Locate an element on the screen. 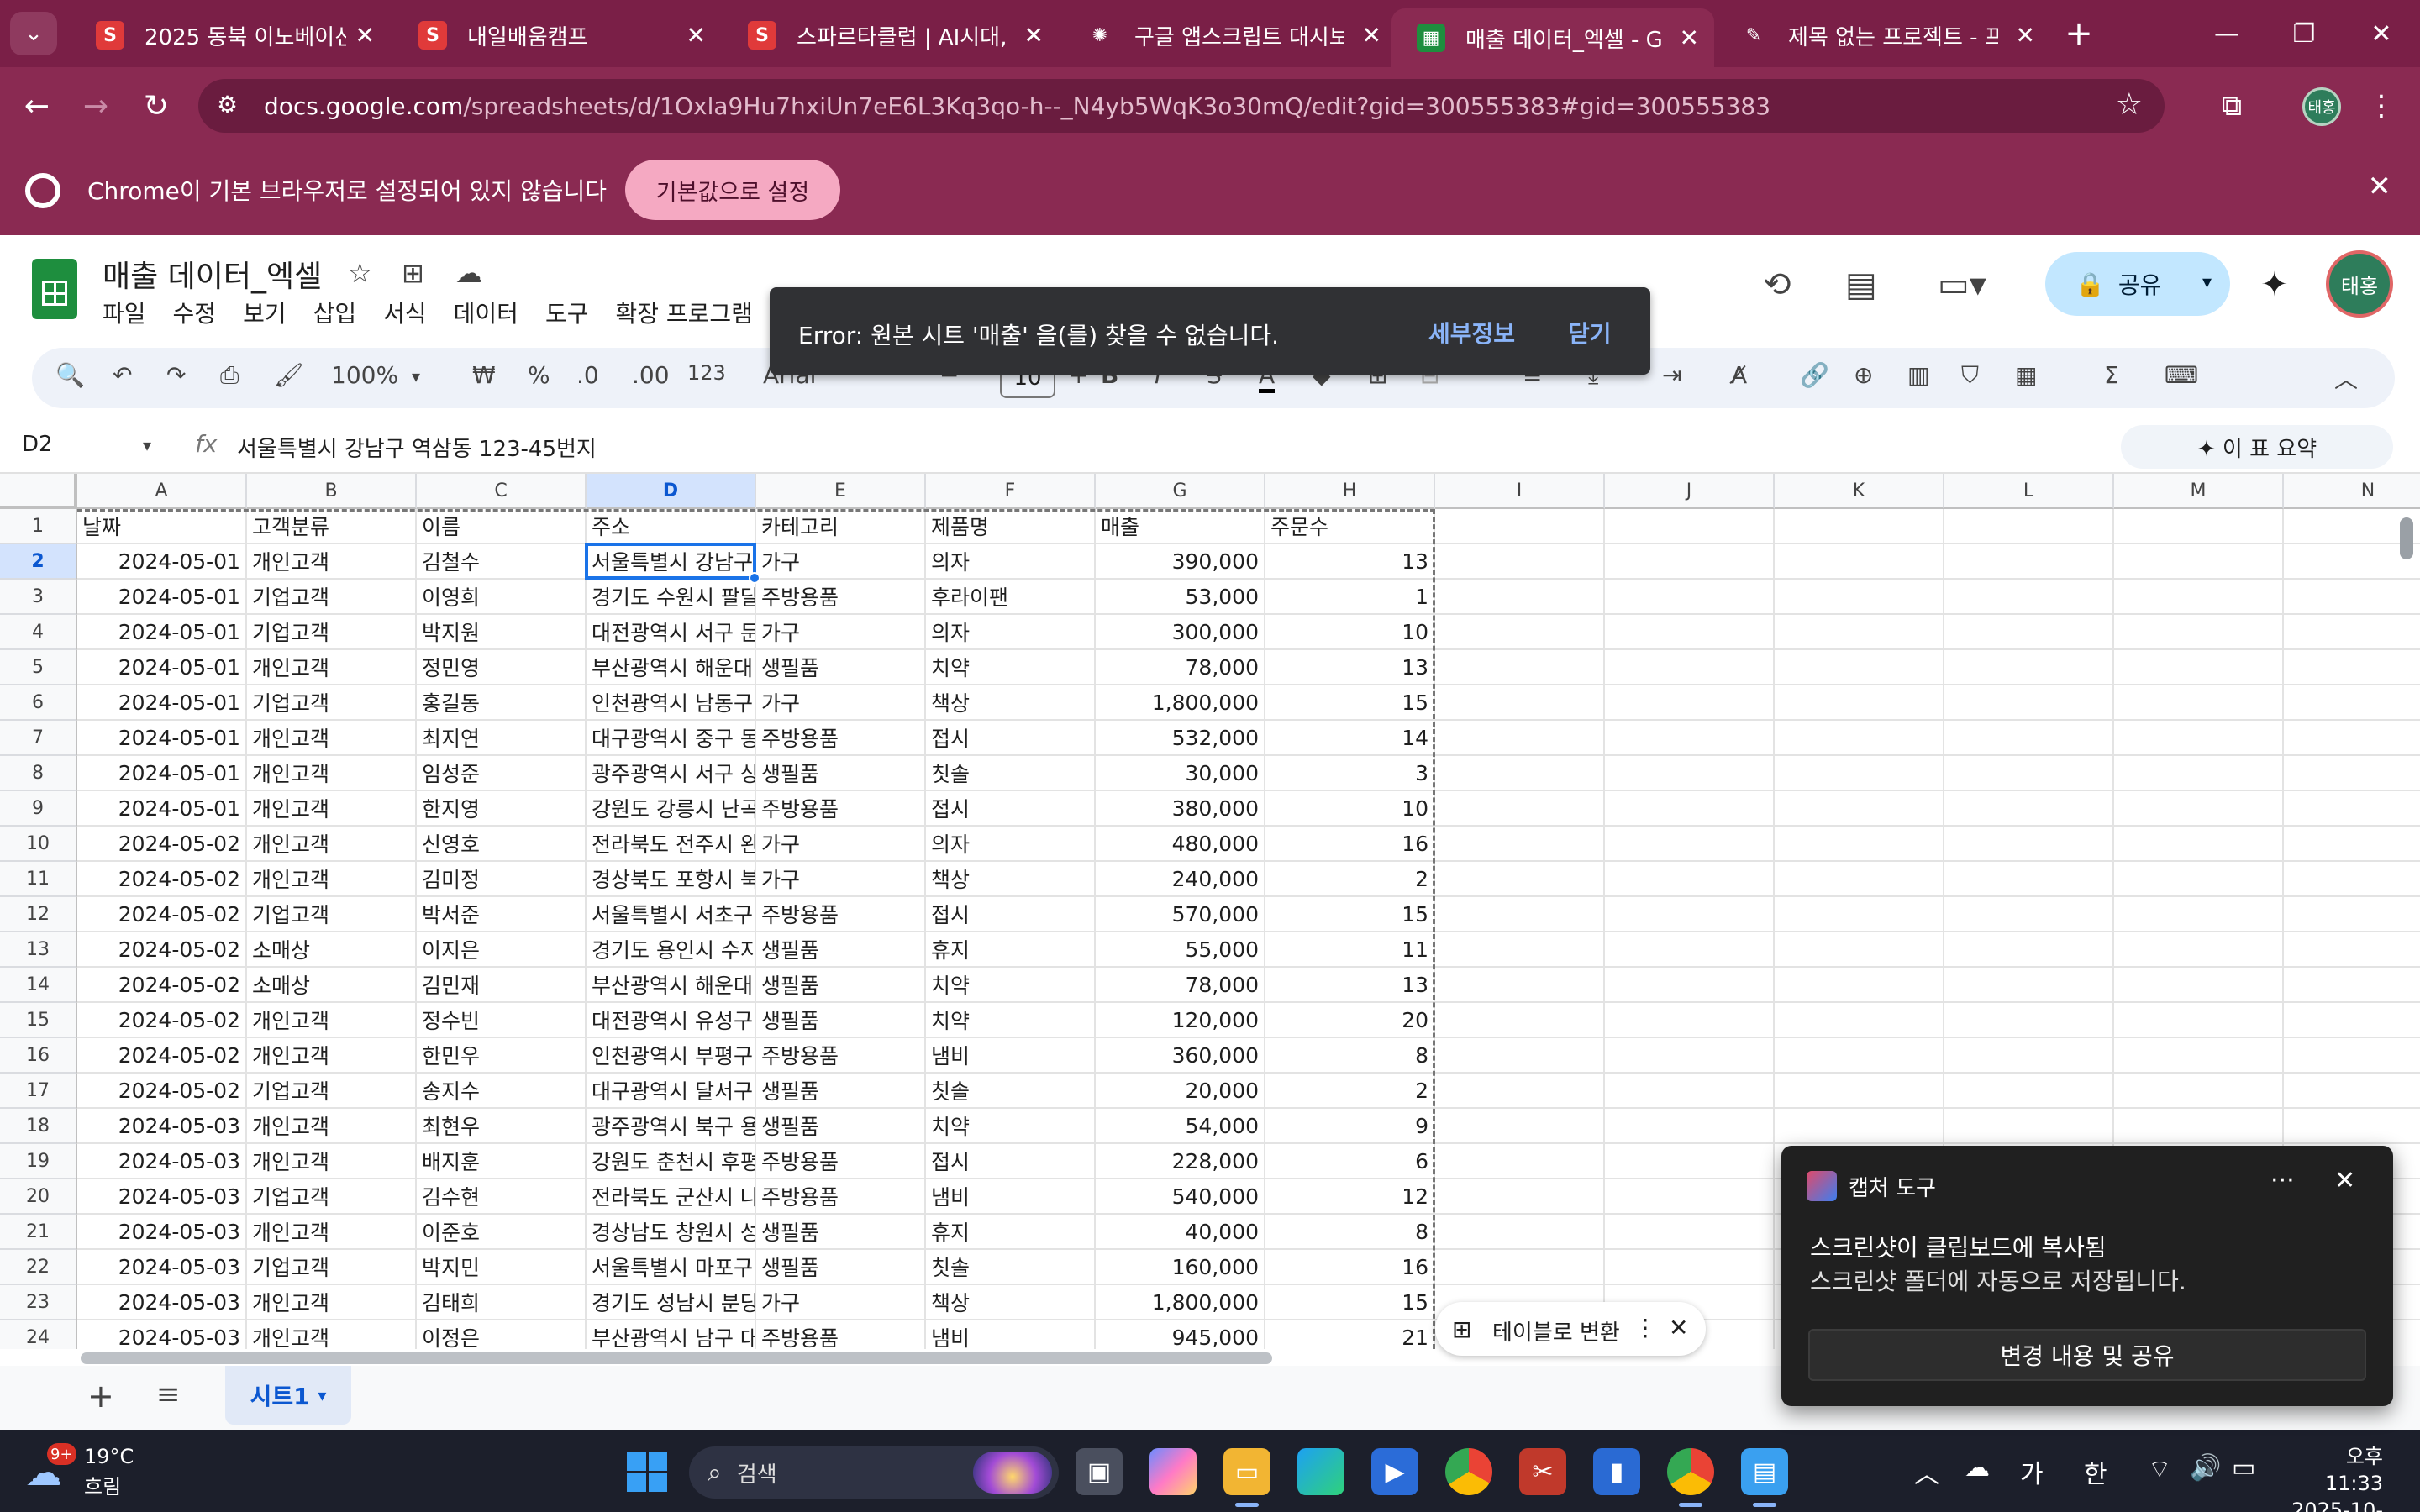 The height and width of the screenshot is (1512, 2420). star-icon: ☆ is located at coordinates (360, 273).